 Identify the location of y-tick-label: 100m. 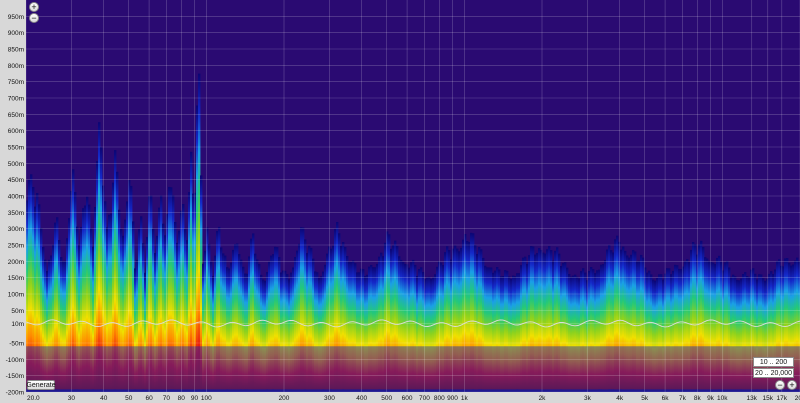
(16, 295).